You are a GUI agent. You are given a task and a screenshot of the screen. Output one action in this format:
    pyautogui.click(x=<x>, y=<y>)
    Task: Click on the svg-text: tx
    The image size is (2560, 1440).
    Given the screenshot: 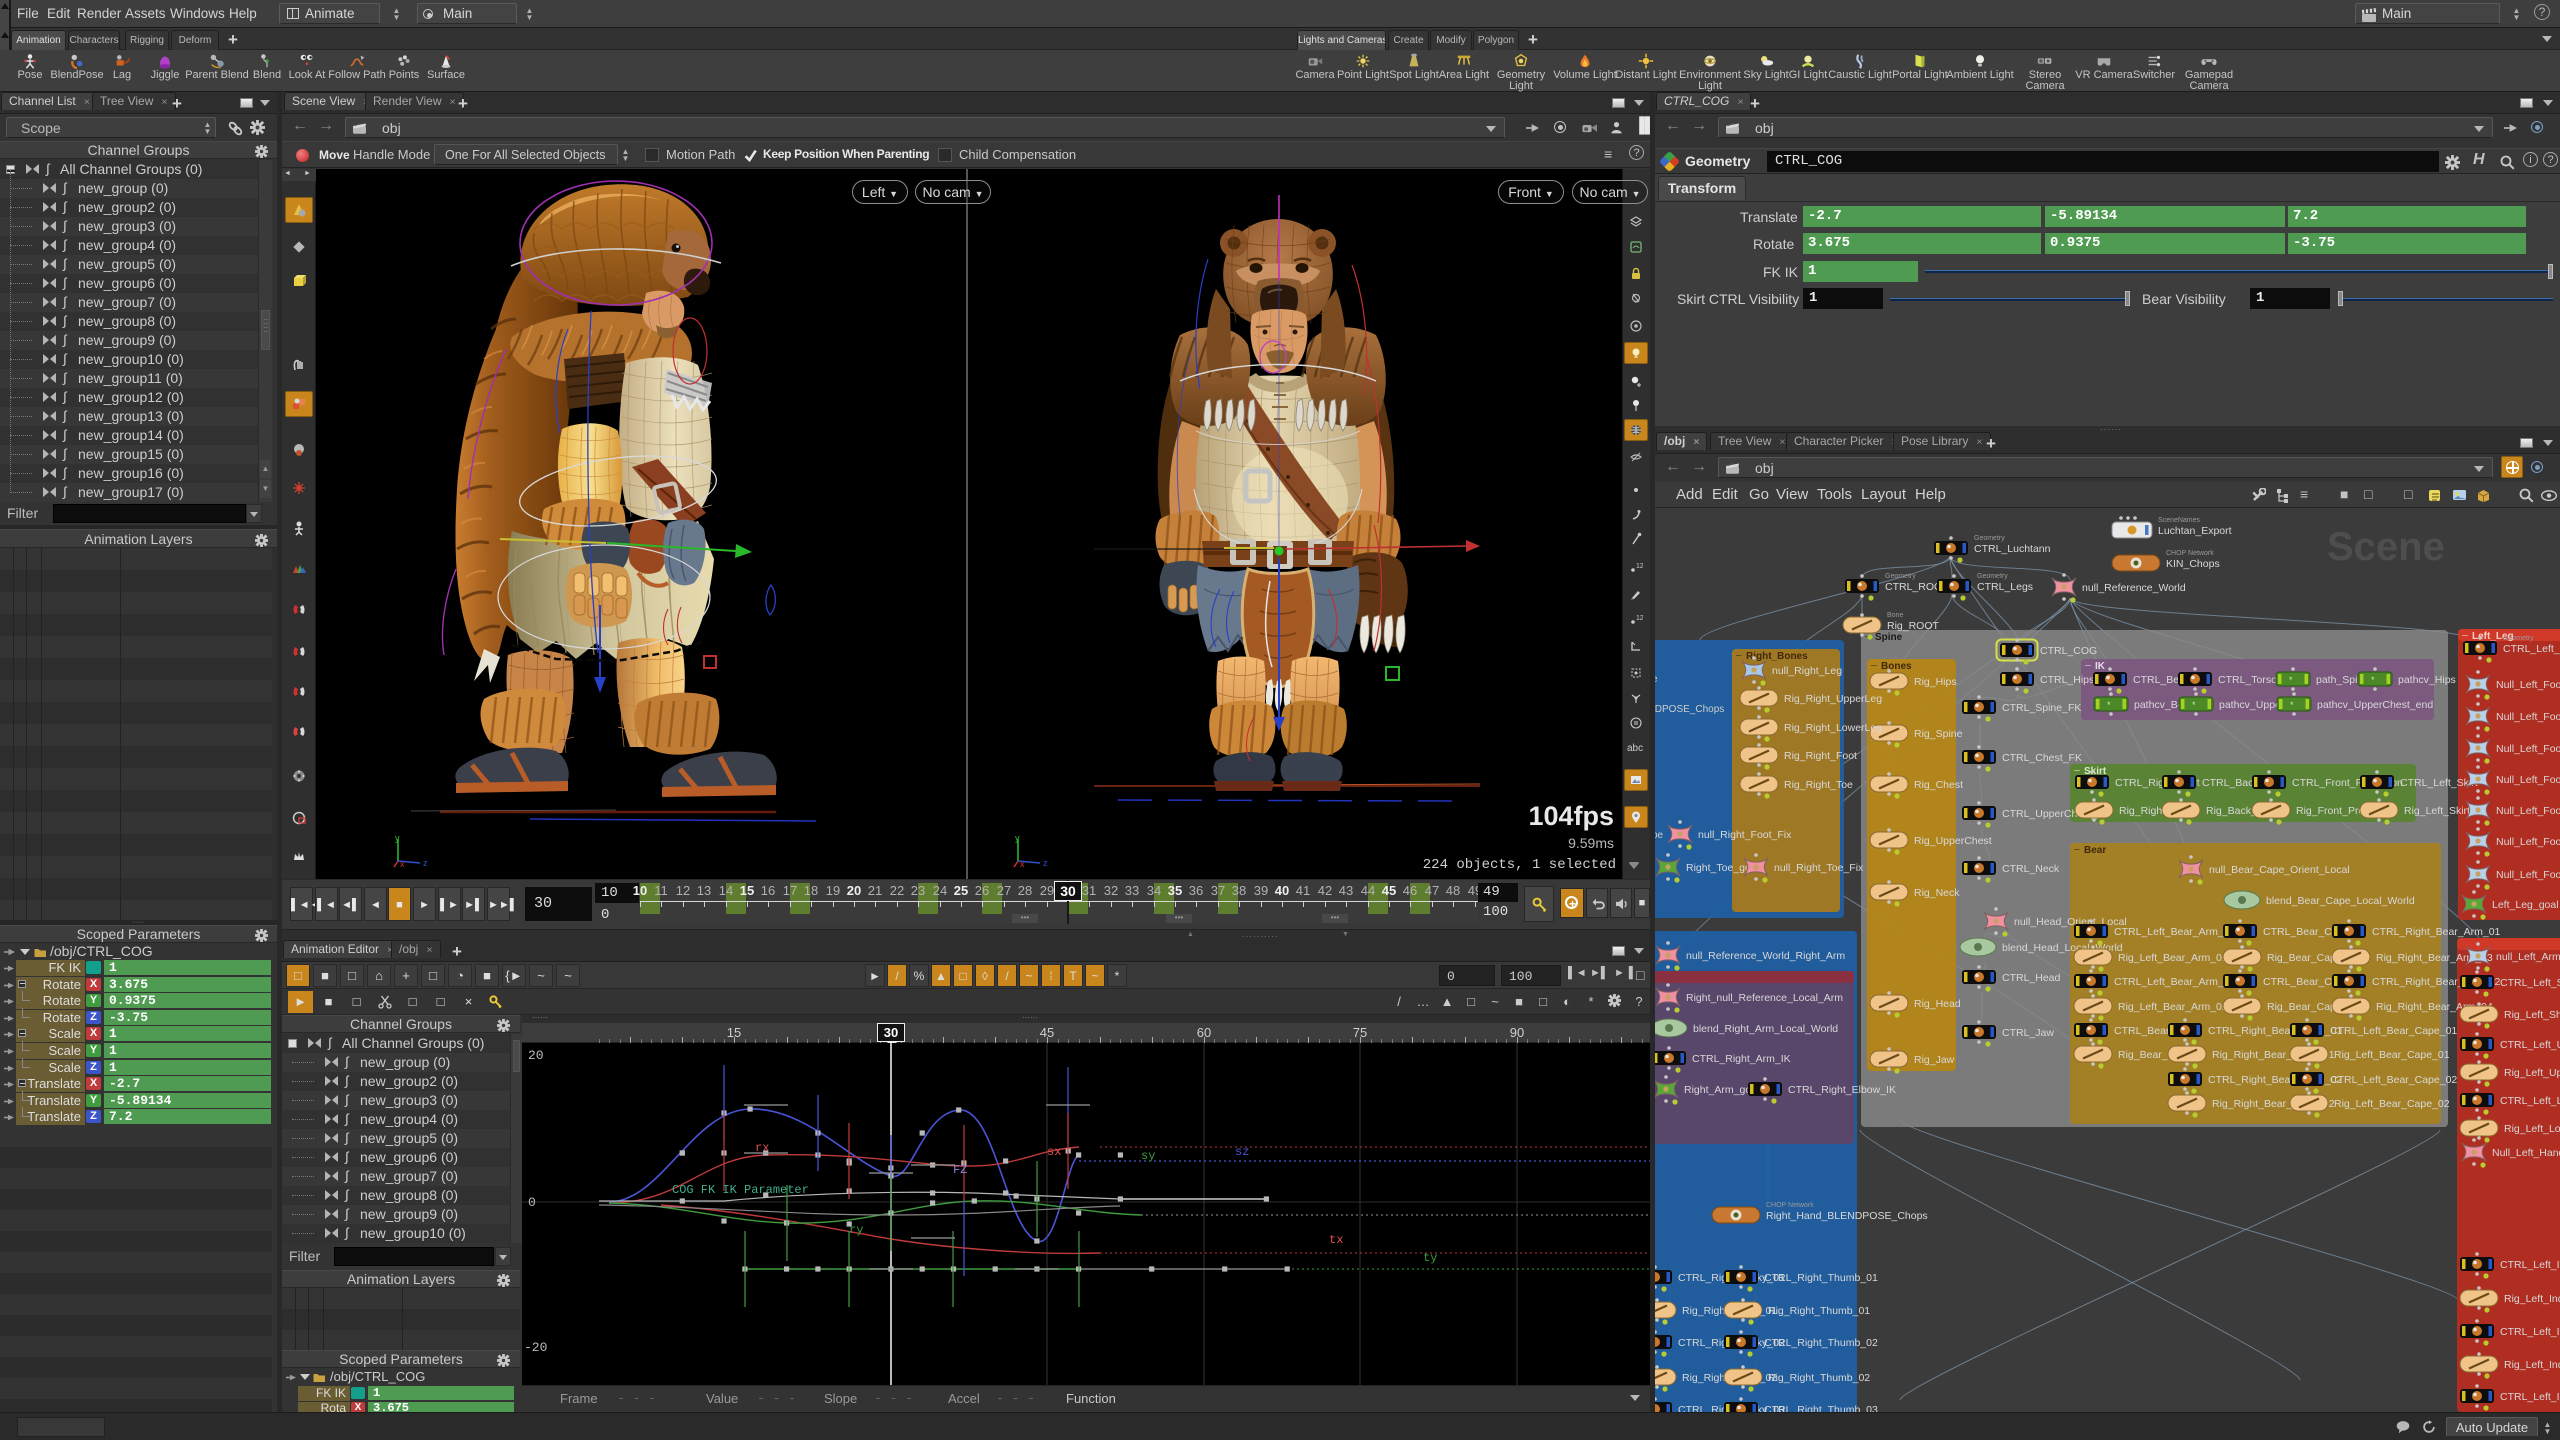 What is the action you would take?
    pyautogui.click(x=1336, y=1240)
    